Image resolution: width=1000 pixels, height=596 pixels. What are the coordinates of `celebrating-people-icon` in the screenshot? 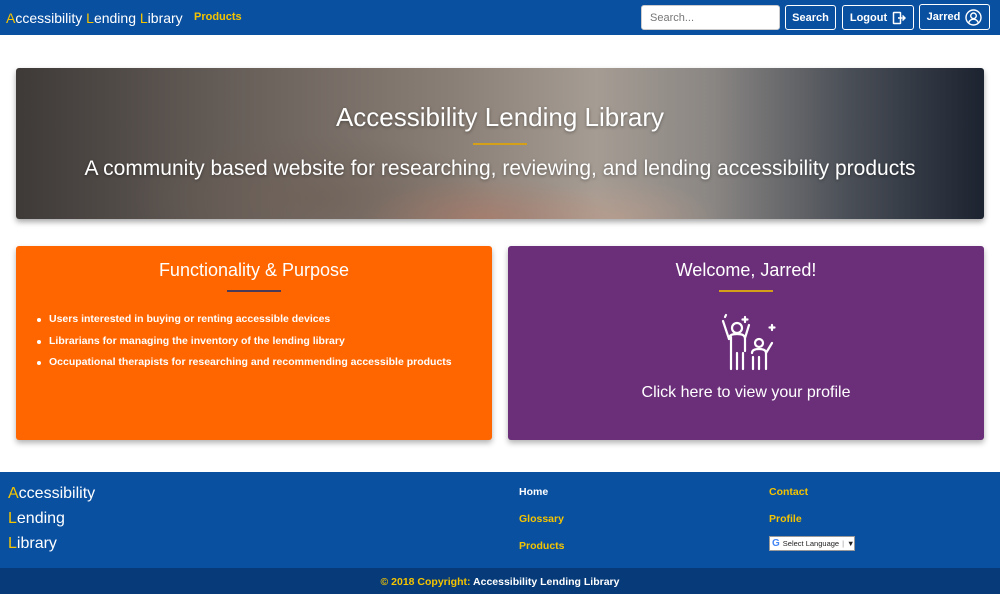 It's located at (747, 345).